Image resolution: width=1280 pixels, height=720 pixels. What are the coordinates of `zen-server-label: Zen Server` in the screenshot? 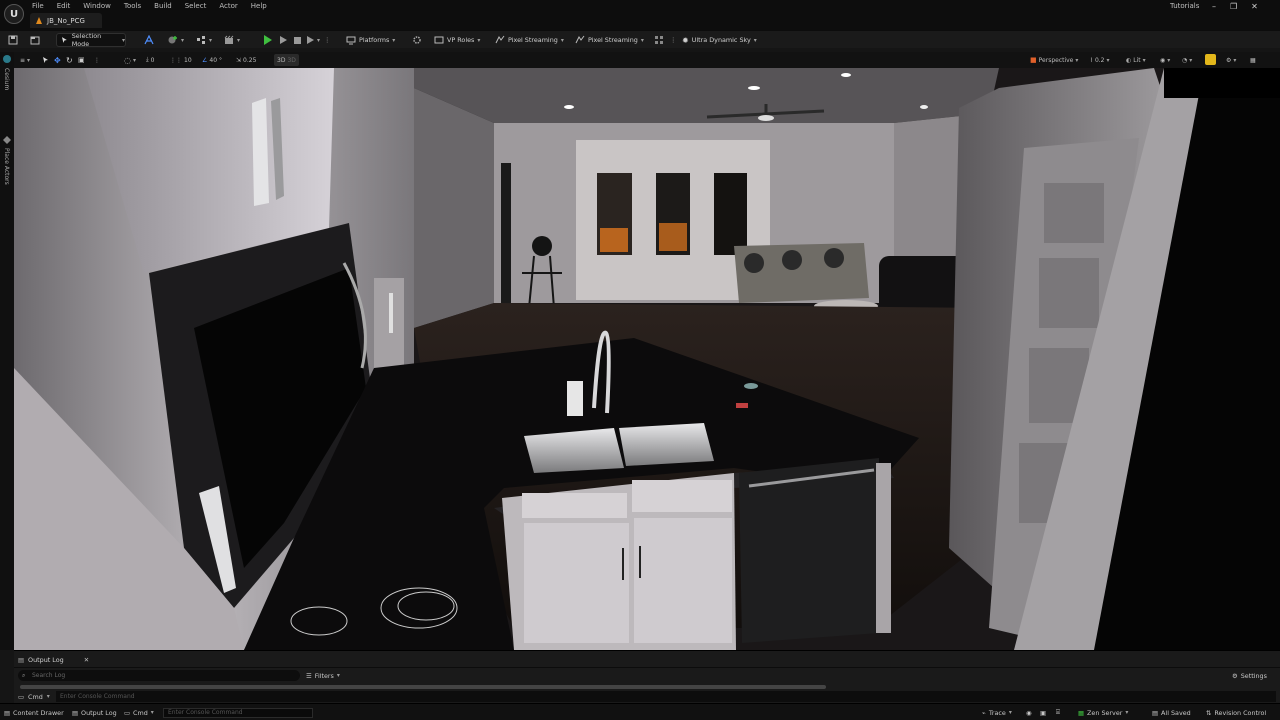 It's located at (1105, 712).